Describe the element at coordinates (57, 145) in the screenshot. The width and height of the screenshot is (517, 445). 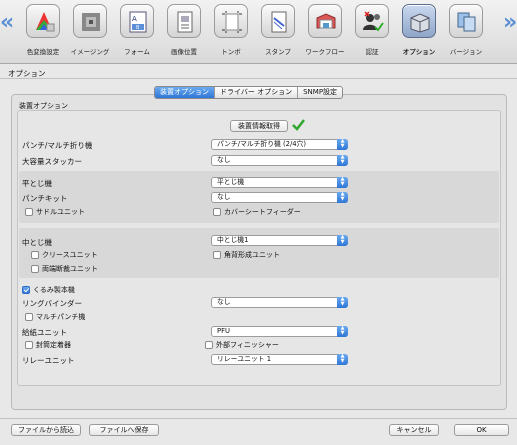
I see `punch-label: パンチ/マルチ折り機` at that location.